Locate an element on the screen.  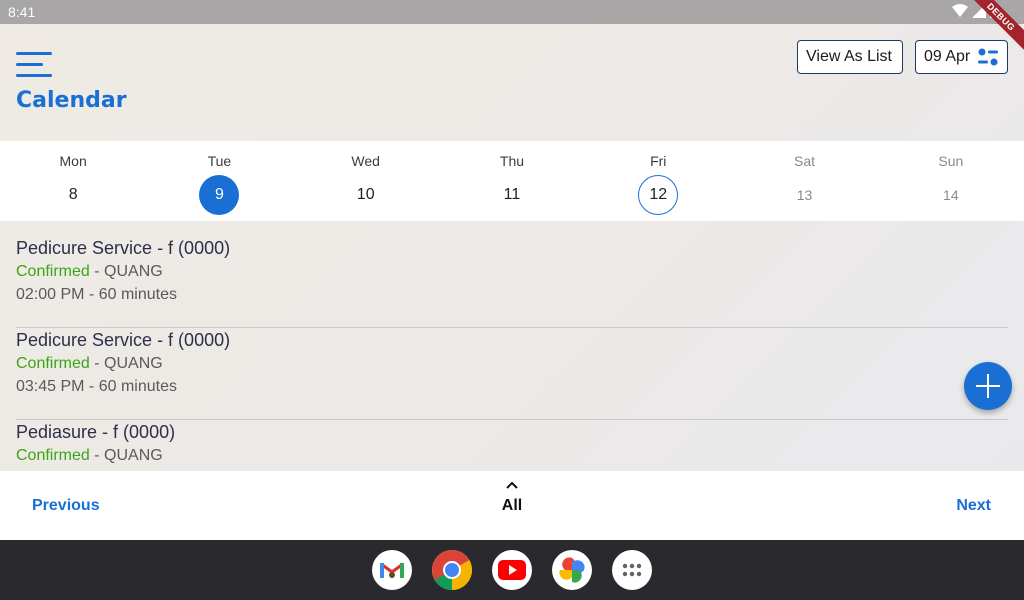
view-as-list-button: View As List is located at coordinates (850, 57).